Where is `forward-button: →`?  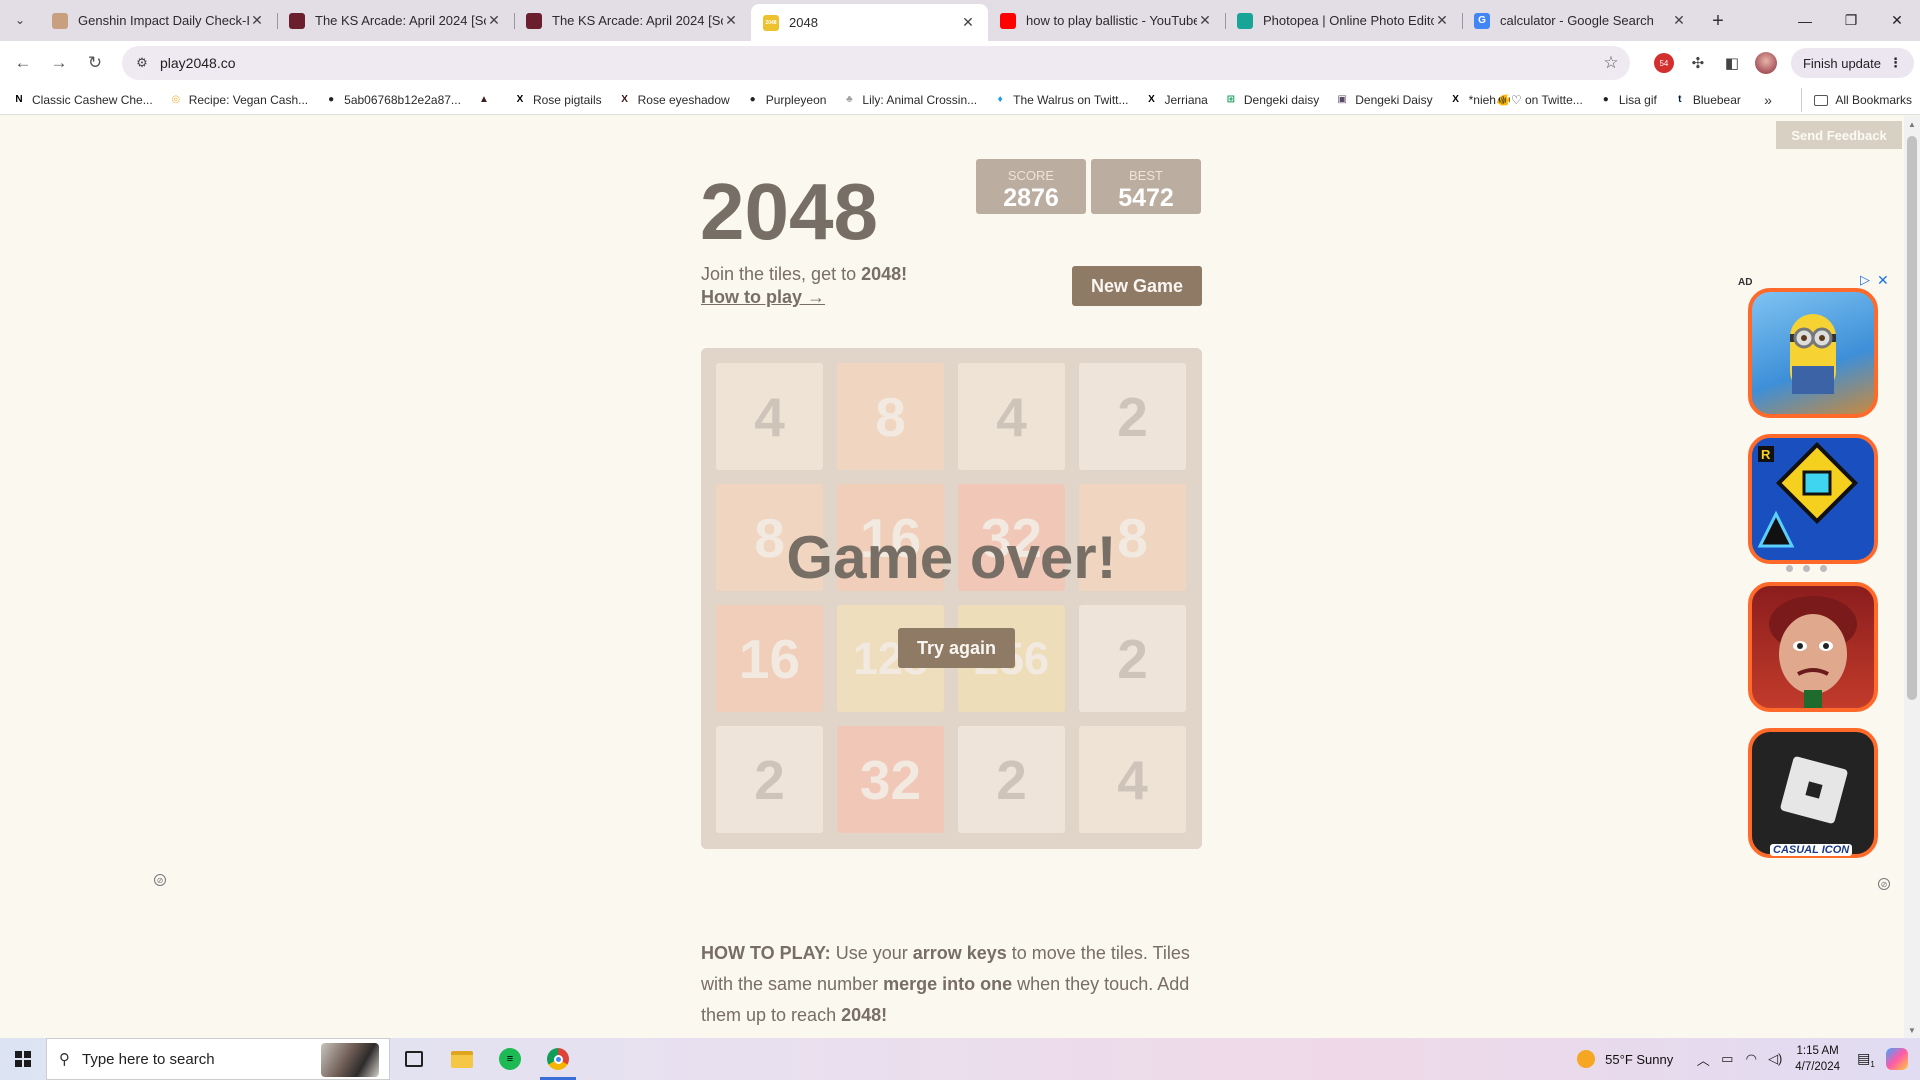 forward-button: → is located at coordinates (59, 63).